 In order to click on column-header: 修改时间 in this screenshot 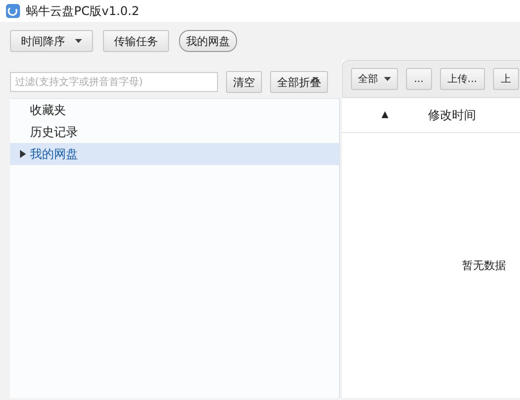, I will do `click(452, 115)`.